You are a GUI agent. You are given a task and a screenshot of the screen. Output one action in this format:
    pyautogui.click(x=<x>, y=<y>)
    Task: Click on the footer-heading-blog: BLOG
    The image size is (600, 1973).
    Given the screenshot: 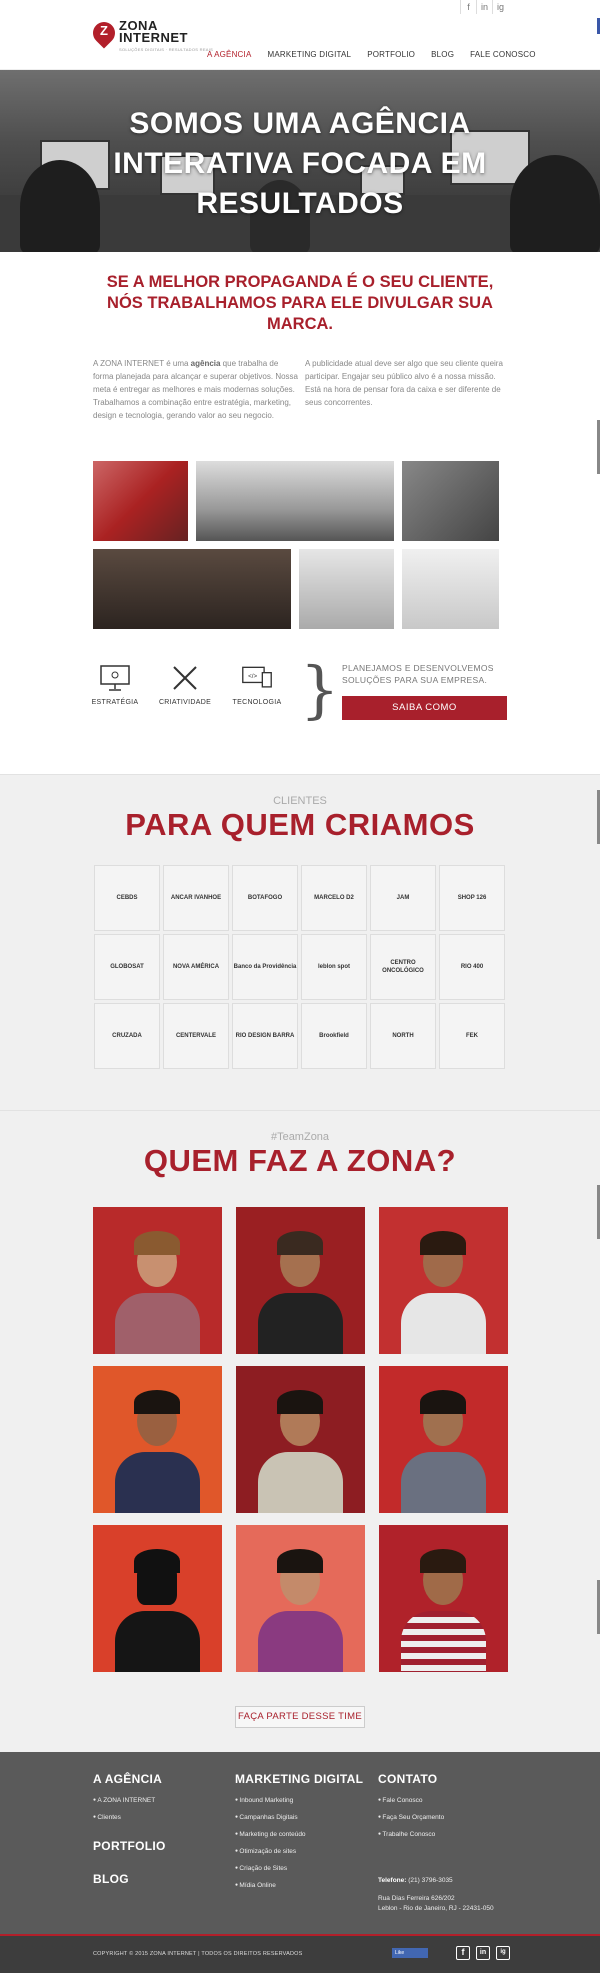 What is the action you would take?
    pyautogui.click(x=111, y=1879)
    